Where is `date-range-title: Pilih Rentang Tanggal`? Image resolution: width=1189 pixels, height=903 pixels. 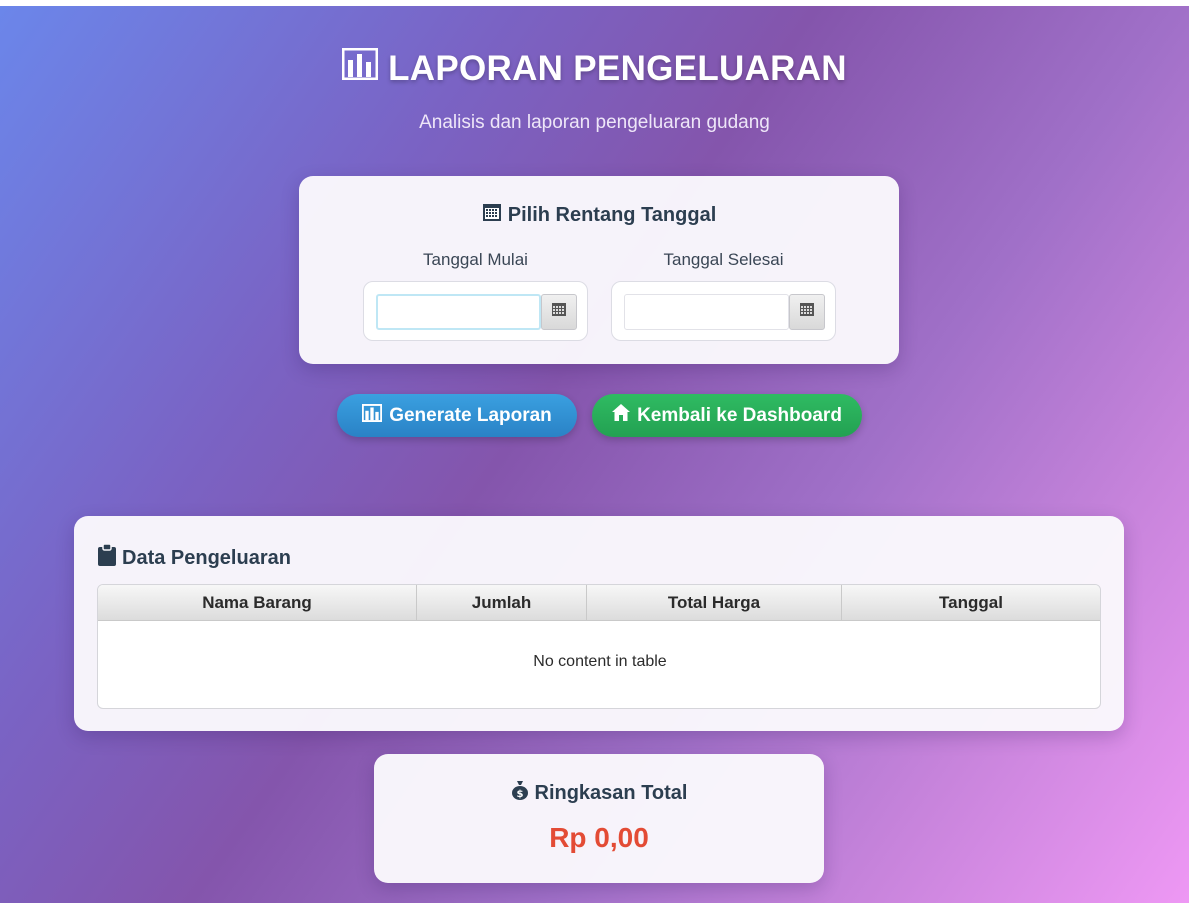
date-range-title: Pilih Rentang Tanggal is located at coordinates (599, 215).